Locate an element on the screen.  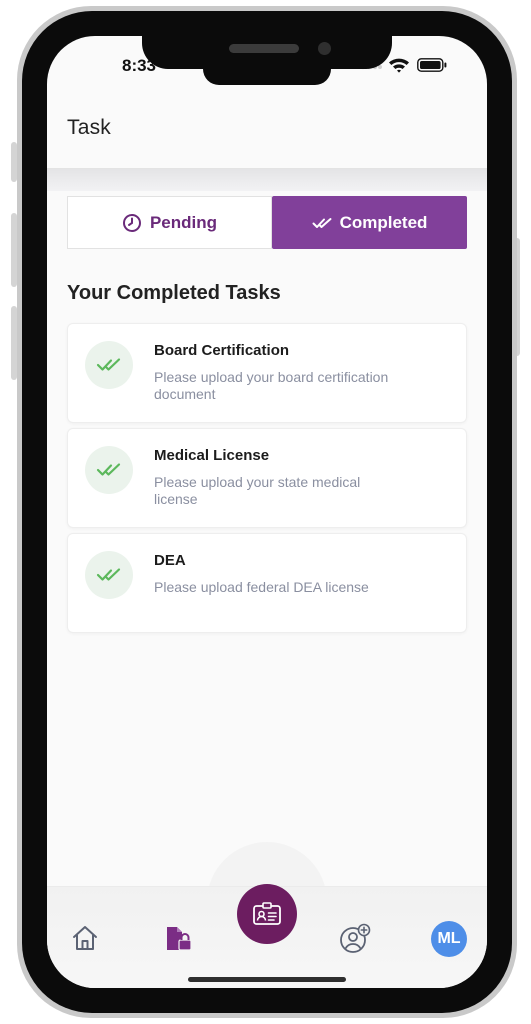
clock-icon is located at coordinates (131, 222).